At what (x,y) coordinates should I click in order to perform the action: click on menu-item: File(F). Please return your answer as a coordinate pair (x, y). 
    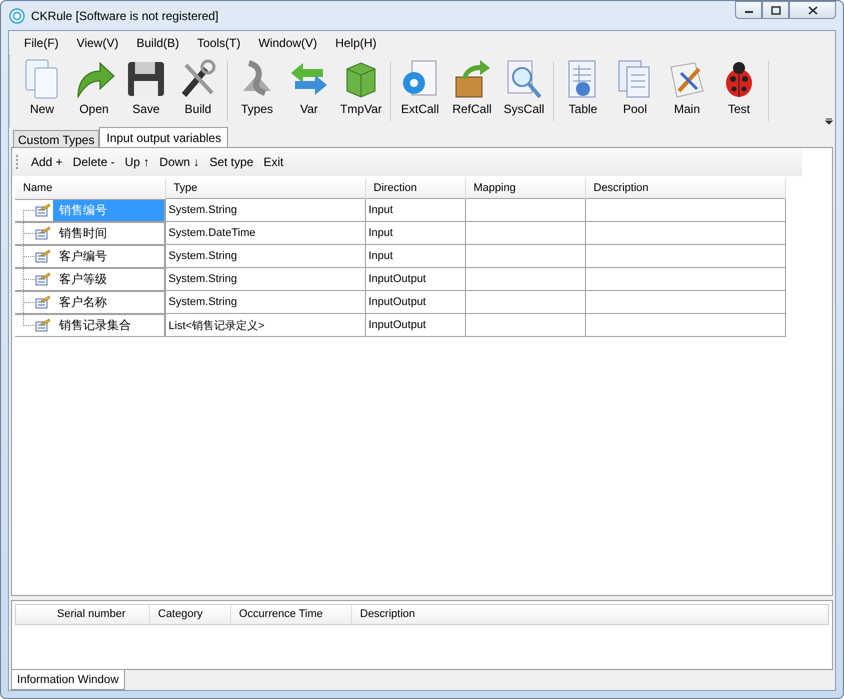
    Looking at the image, I should click on (41, 43).